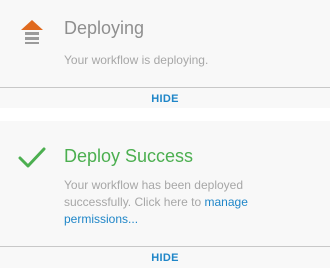 Image resolution: width=330 pixels, height=268 pixels. What do you see at coordinates (165, 258) in the screenshot?
I see `hide-success-button: HIDE` at bounding box center [165, 258].